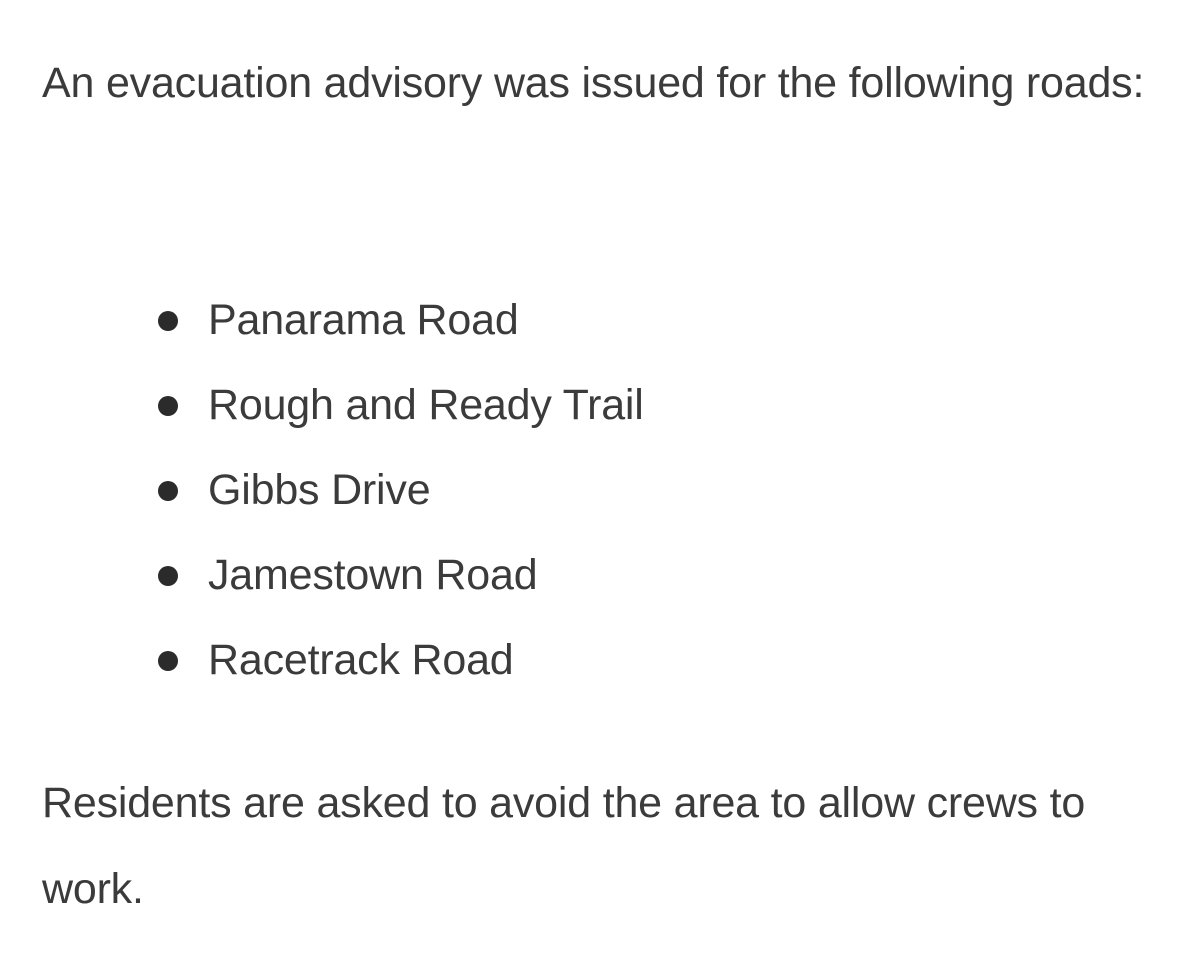 The width and height of the screenshot is (1200, 964). I want to click on road-label: Panarama Road, so click(363, 320).